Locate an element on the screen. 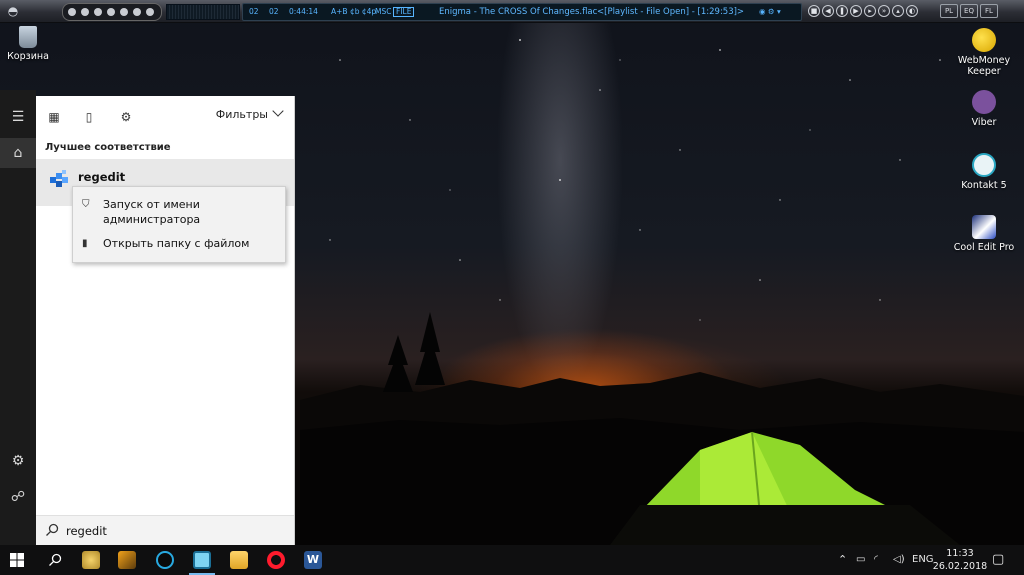 This screenshot has height=575, width=1024. desktop-icon-webmoney: WebMoney Keeper is located at coordinates (984, 52).